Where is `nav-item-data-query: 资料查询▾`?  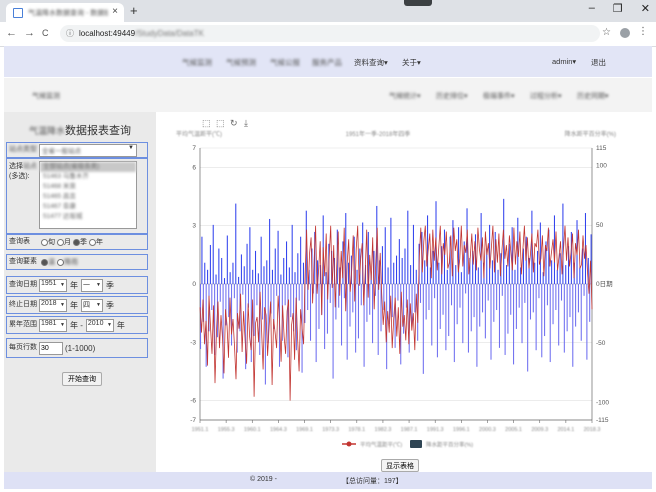 nav-item-data-query: 资料查询▾ is located at coordinates (371, 62).